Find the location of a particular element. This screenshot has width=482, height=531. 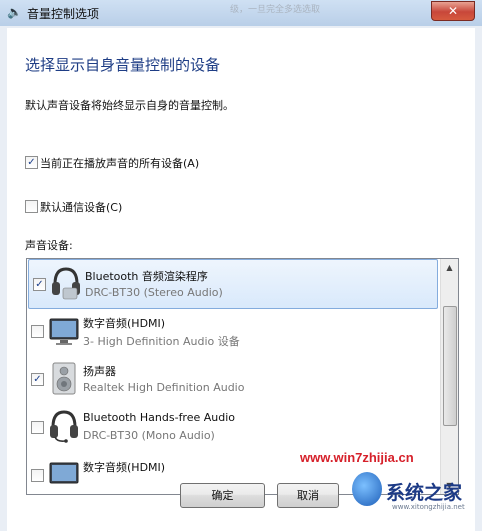

logo-url: www.xitongzhijia.net is located at coordinates (428, 507).